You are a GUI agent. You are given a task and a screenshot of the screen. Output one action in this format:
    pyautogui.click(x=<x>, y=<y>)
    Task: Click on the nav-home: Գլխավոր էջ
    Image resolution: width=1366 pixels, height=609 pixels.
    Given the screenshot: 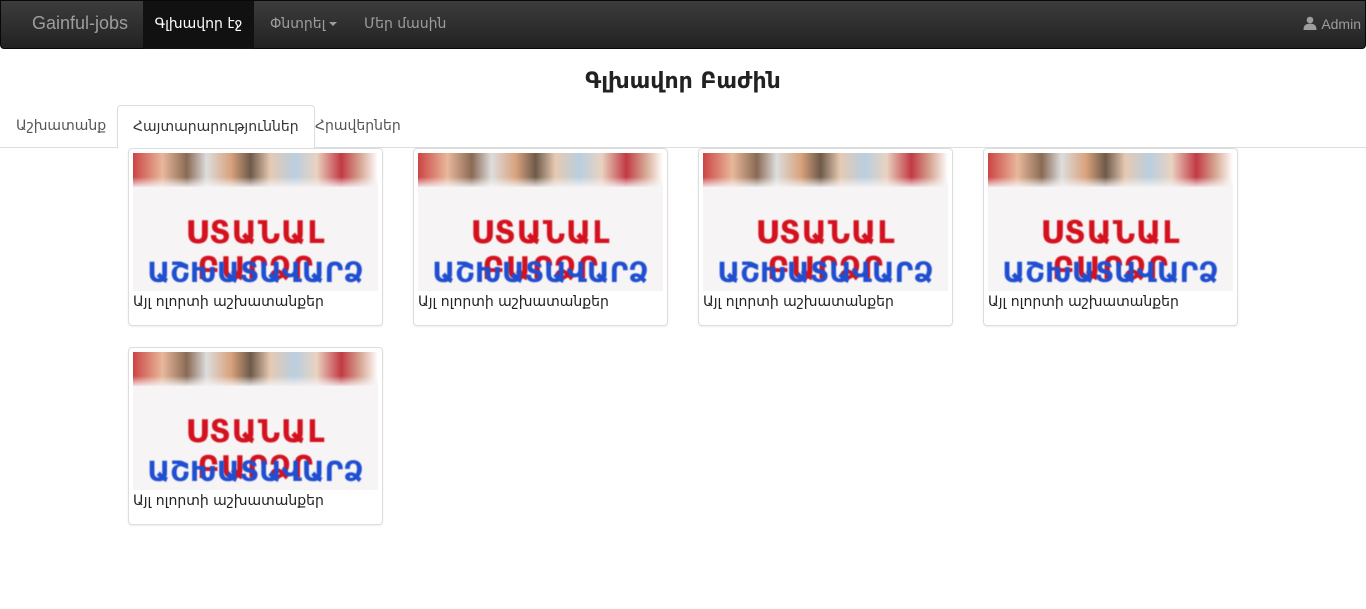 What is the action you would take?
    pyautogui.click(x=198, y=25)
    